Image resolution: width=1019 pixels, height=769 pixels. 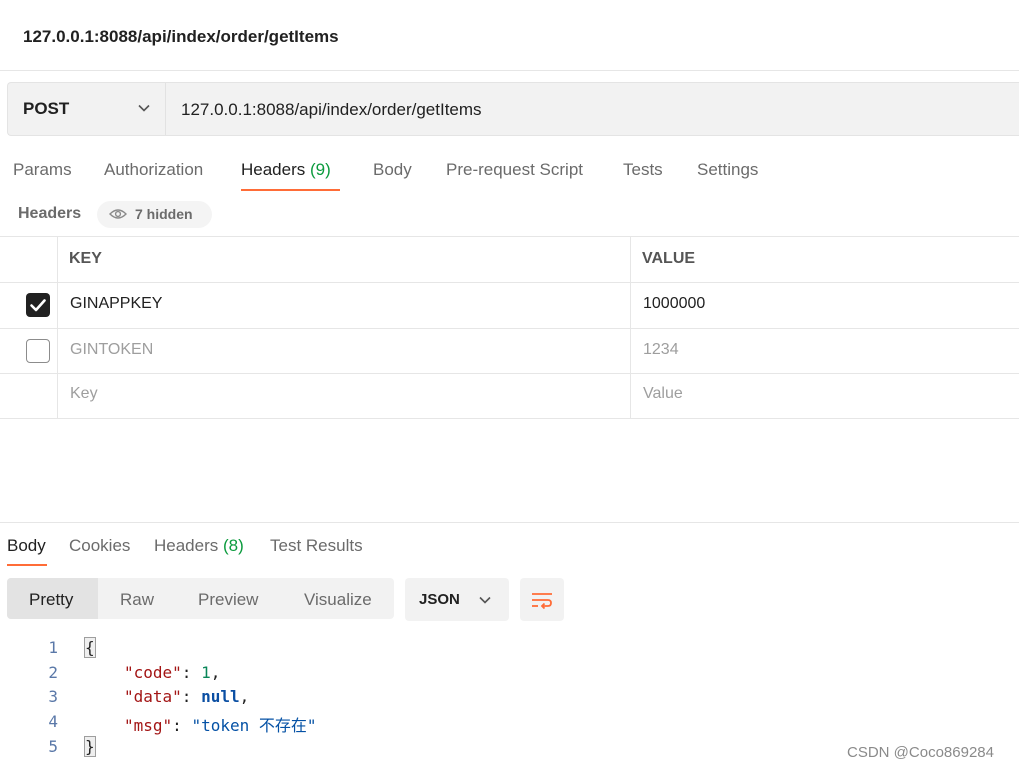 What do you see at coordinates (643, 170) in the screenshot?
I see `tab-tests: Tests` at bounding box center [643, 170].